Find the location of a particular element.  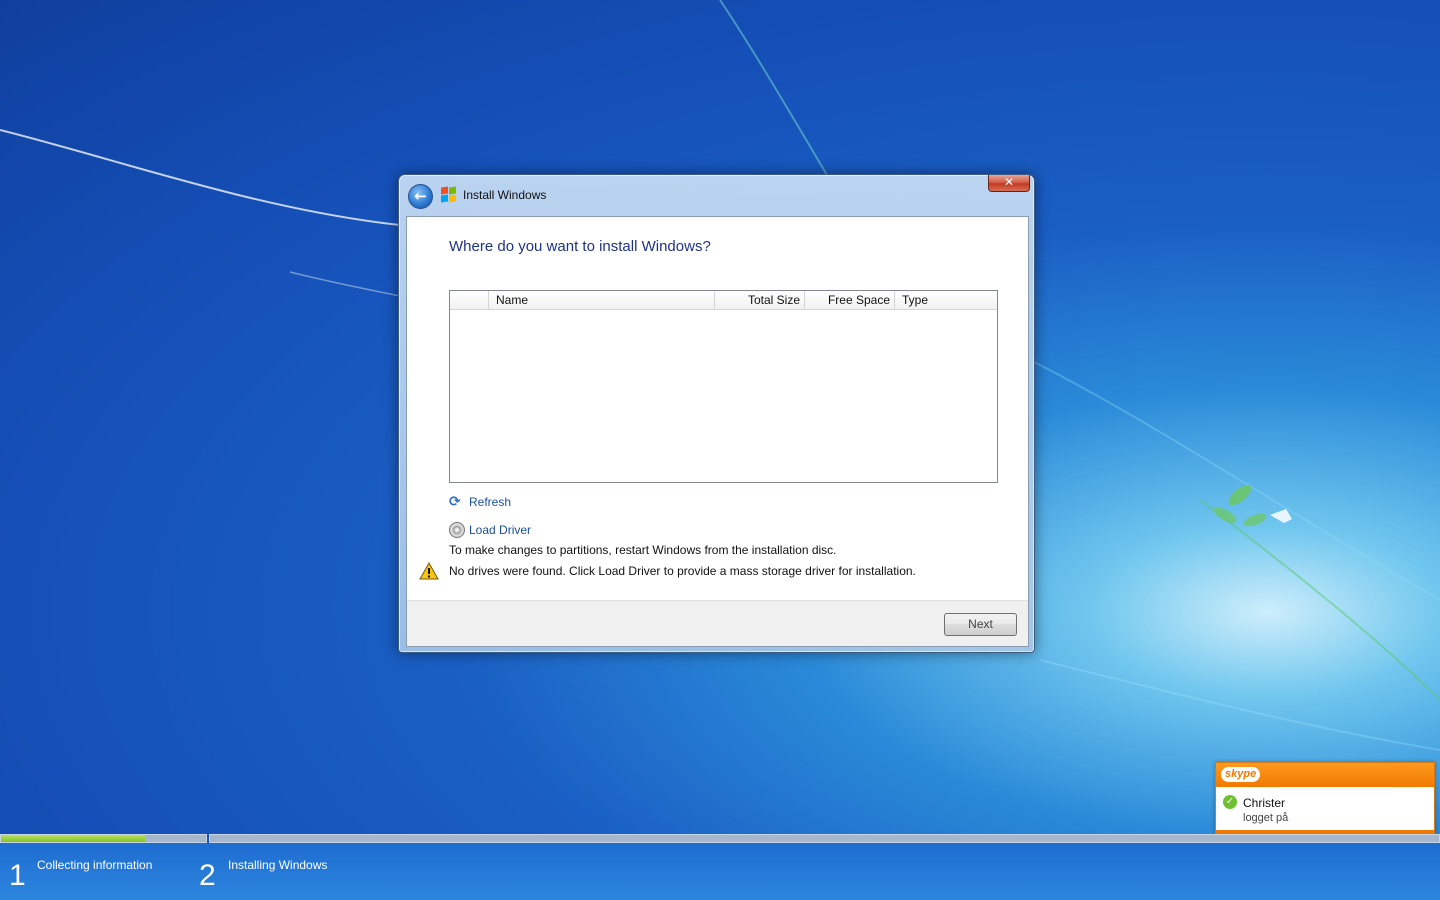

page-heading: Where do you want to install Windows? is located at coordinates (580, 246).